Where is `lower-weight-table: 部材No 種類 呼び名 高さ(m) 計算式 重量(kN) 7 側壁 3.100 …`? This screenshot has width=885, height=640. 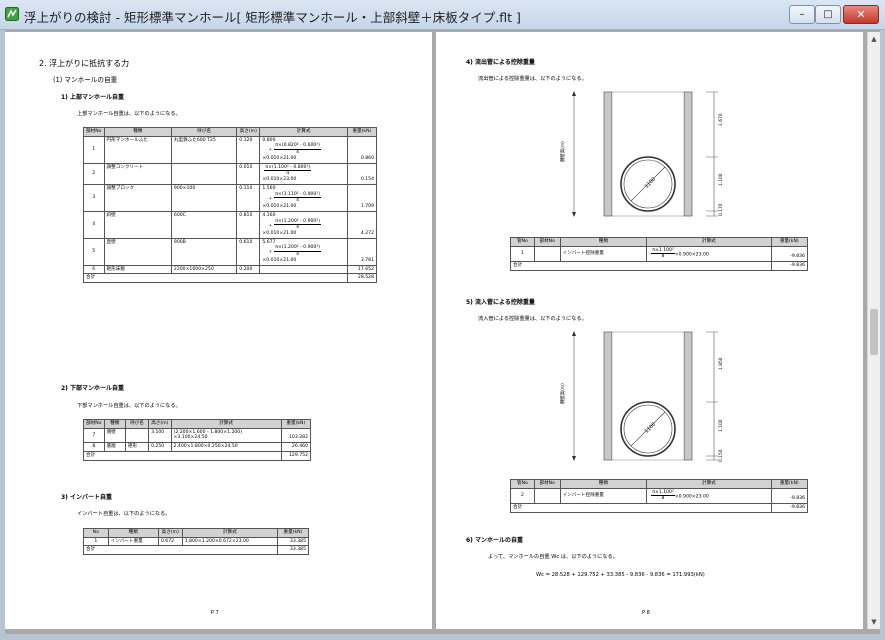 lower-weight-table: 部材No 種類 呼び名 高さ(m) 計算式 重量(kN) 7 側壁 3.100 … is located at coordinates (197, 440).